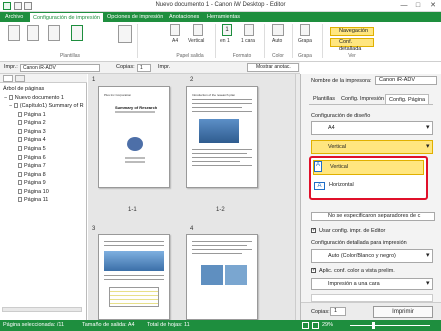 The image size is (441, 331). Describe the element at coordinates (223, 17) in the screenshot. I see `tab-herramientas: Herramientas` at that location.